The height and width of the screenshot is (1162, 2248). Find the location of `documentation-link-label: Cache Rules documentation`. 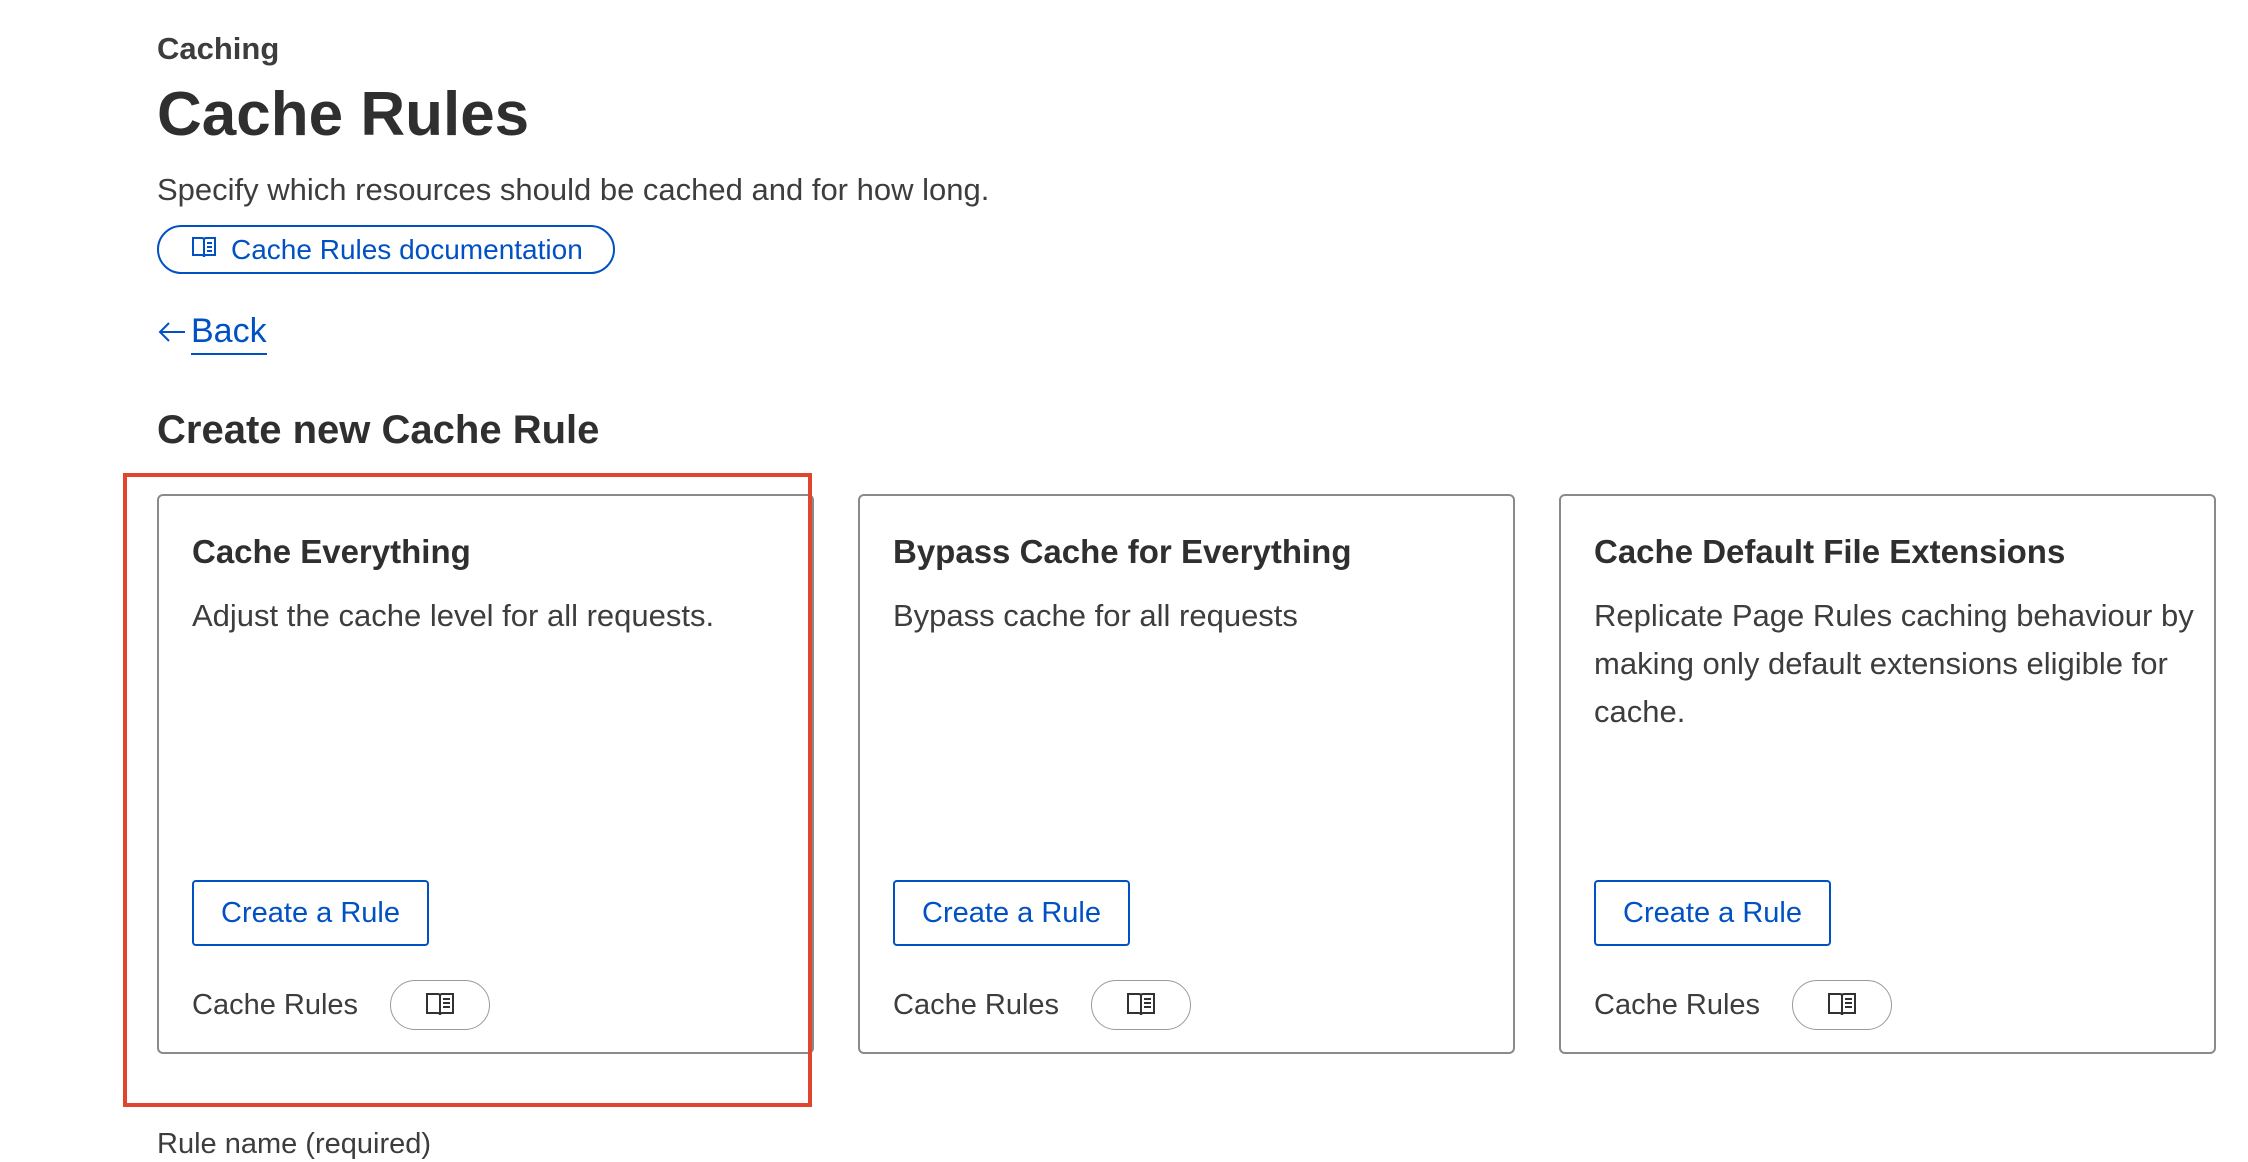

documentation-link-label: Cache Rules documentation is located at coordinates (407, 249).